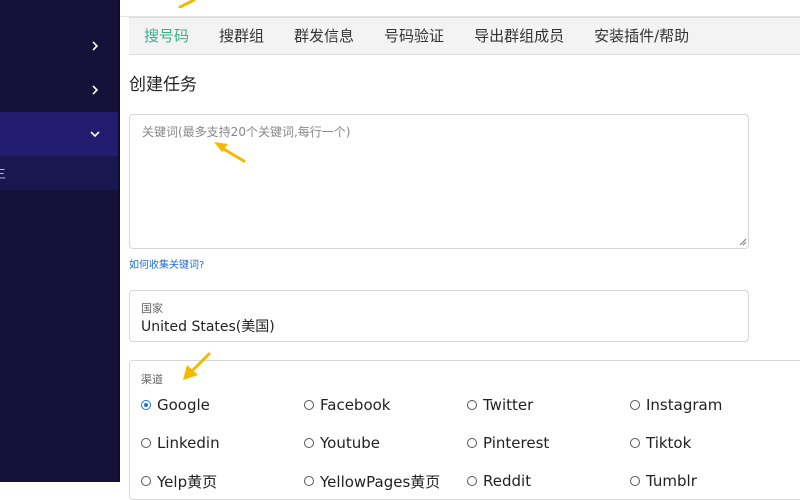 The width and height of the screenshot is (800, 500). I want to click on channel-option-facebook: Facebook, so click(385, 405).